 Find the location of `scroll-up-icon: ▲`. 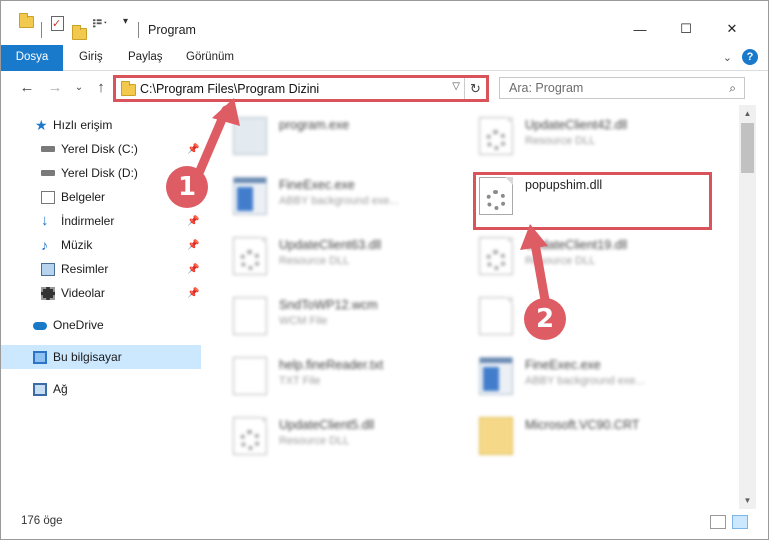

scroll-up-icon: ▲ is located at coordinates (747, 113).